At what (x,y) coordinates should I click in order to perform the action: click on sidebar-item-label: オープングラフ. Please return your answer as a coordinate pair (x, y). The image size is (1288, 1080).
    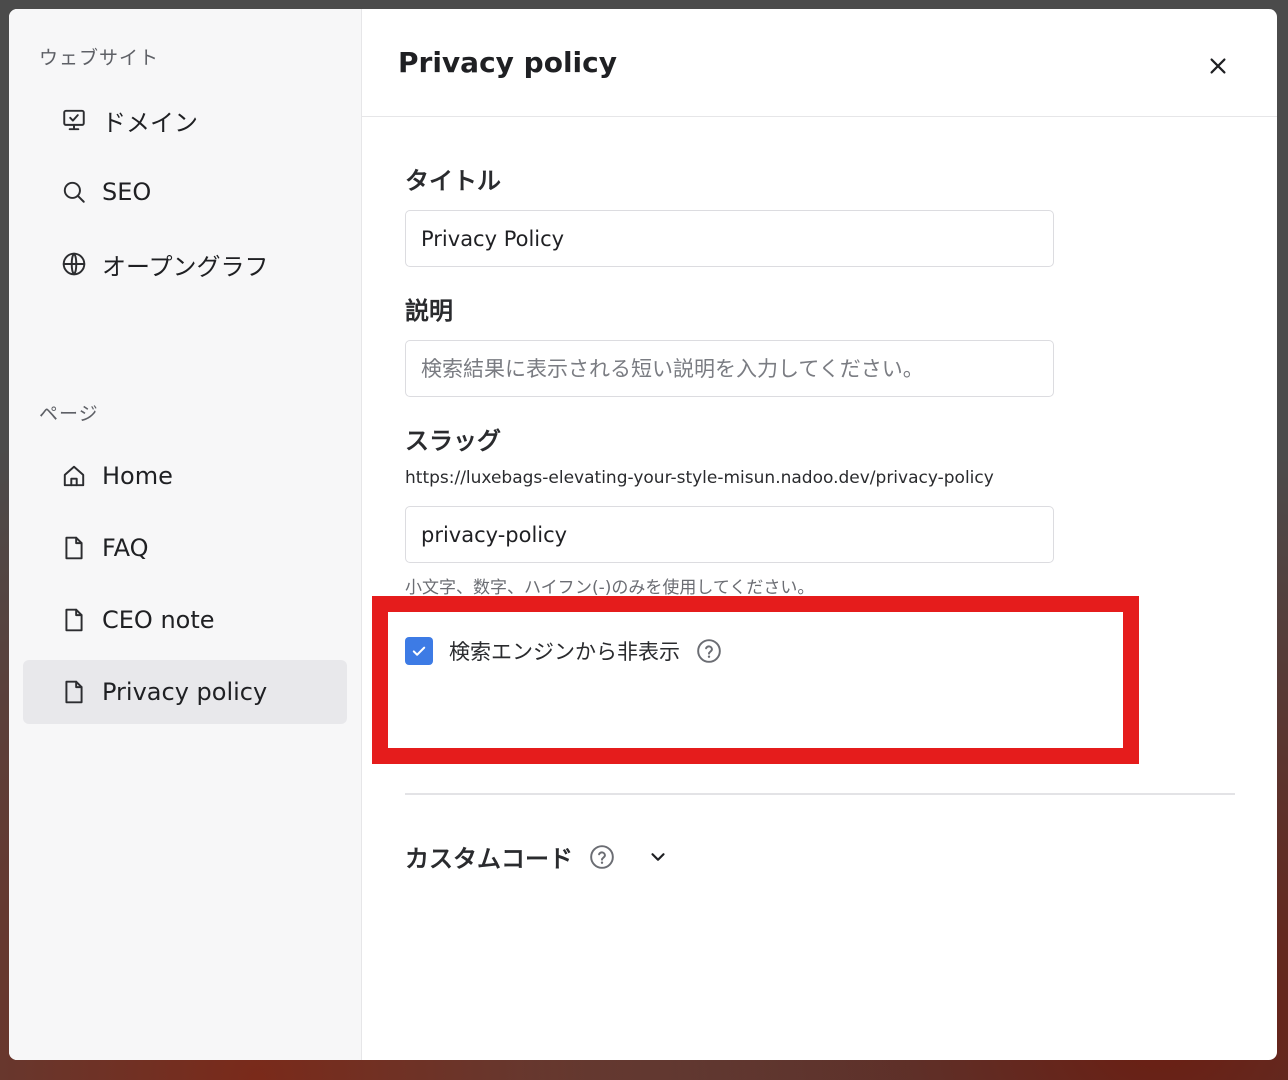
    Looking at the image, I should click on (185, 266).